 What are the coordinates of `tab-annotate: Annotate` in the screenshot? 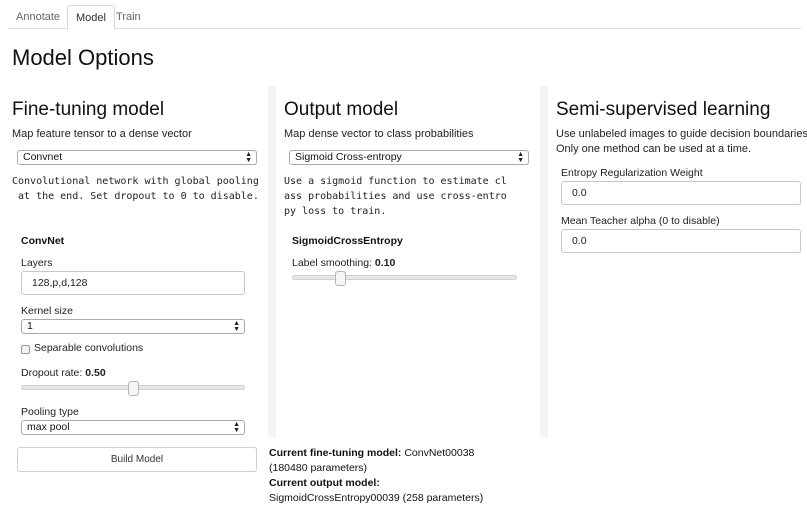 It's located at (38, 17).